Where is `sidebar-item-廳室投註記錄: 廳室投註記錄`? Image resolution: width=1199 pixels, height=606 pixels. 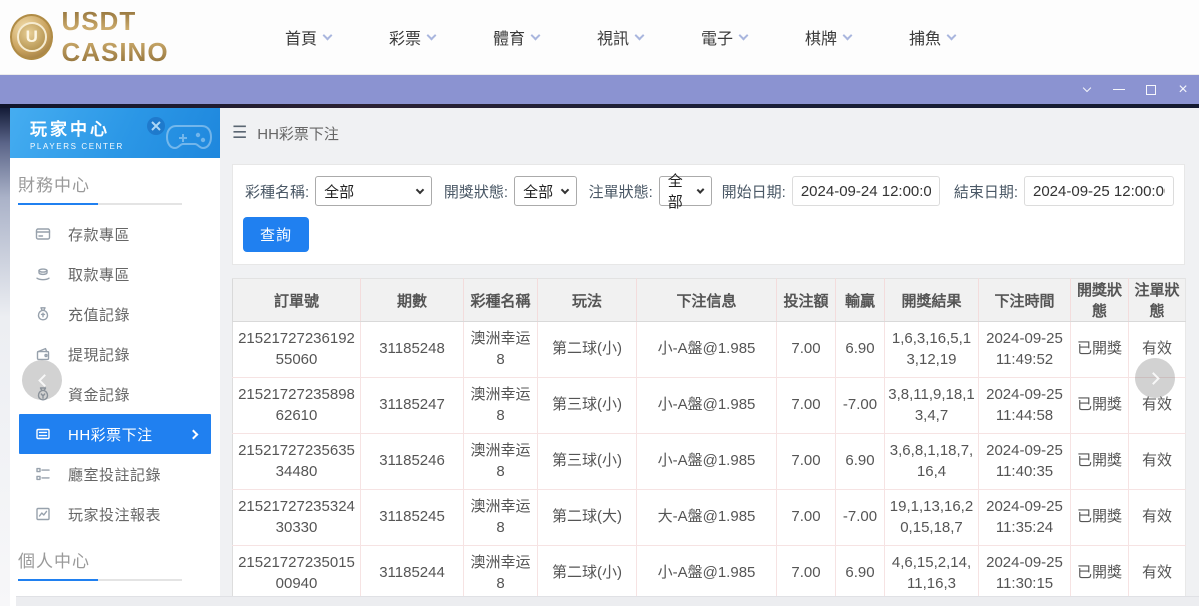
sidebar-item-廳室投註記錄: 廳室投註記錄 is located at coordinates (115, 474).